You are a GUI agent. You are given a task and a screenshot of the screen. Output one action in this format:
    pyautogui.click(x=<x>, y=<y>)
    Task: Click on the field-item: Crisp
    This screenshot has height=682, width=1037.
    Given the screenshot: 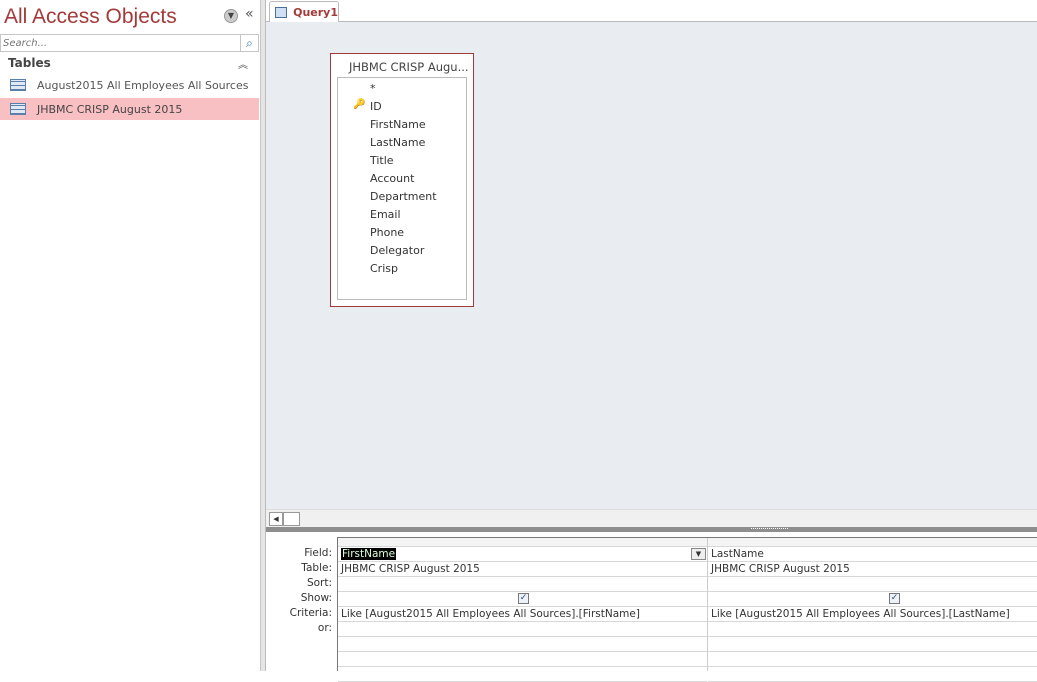 What is the action you would take?
    pyautogui.click(x=384, y=268)
    